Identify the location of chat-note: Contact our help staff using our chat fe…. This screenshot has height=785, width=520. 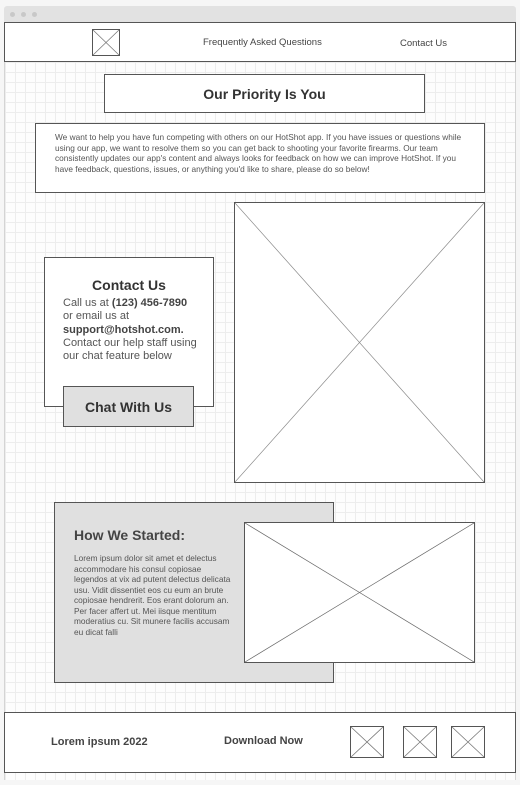
(130, 349).